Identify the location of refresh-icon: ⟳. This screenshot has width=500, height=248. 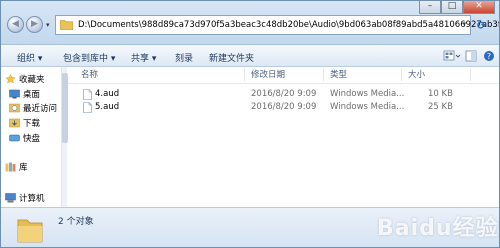
(481, 25).